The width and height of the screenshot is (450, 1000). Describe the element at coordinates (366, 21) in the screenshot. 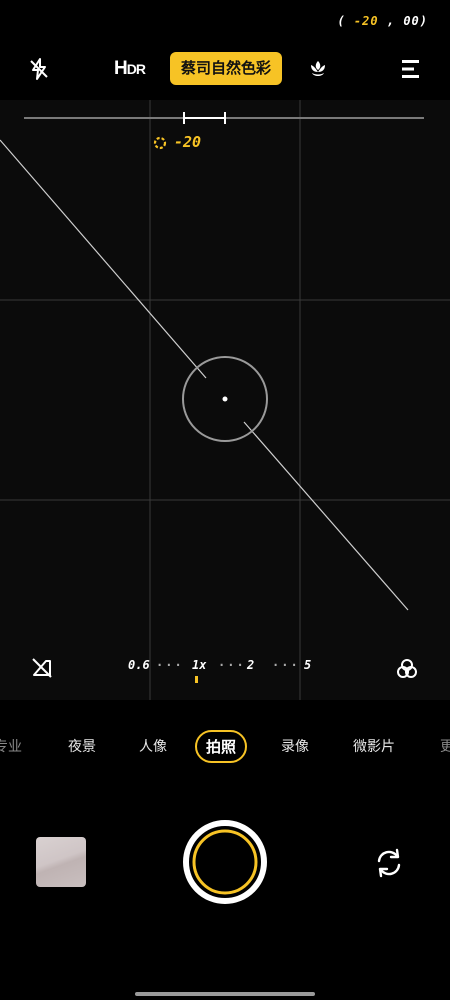

I see `level-pitch: -20` at that location.